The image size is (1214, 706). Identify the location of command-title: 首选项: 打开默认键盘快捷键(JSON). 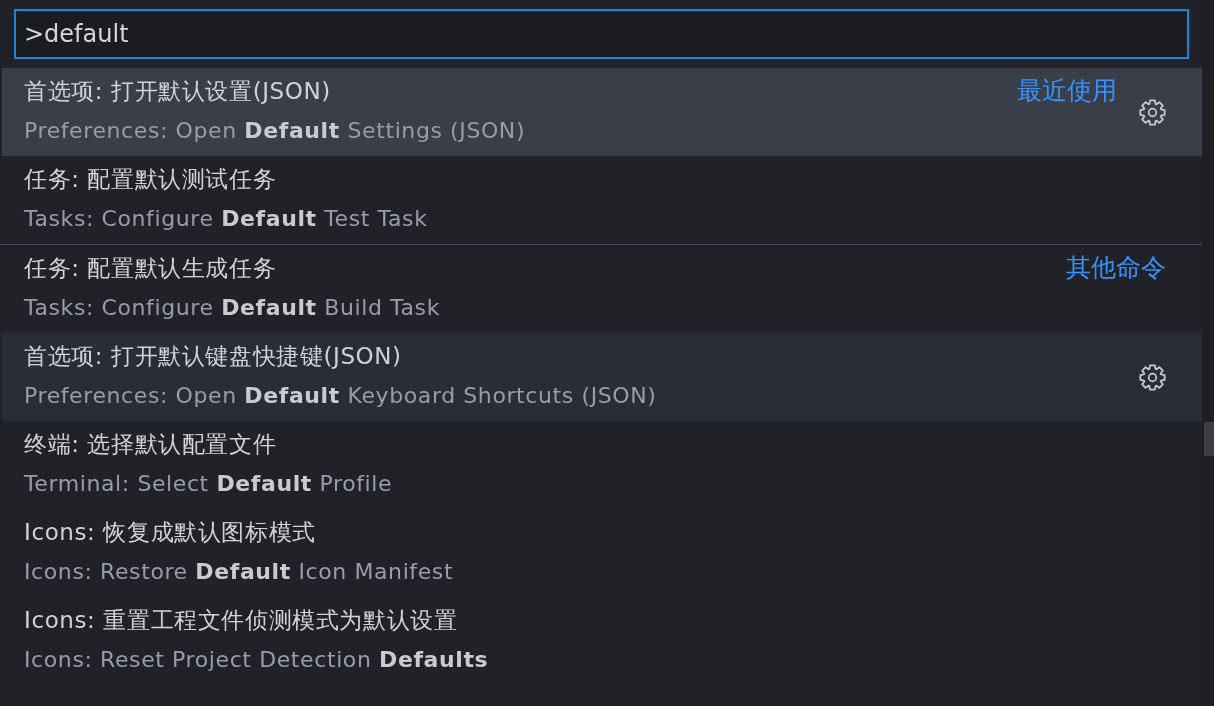
(213, 356).